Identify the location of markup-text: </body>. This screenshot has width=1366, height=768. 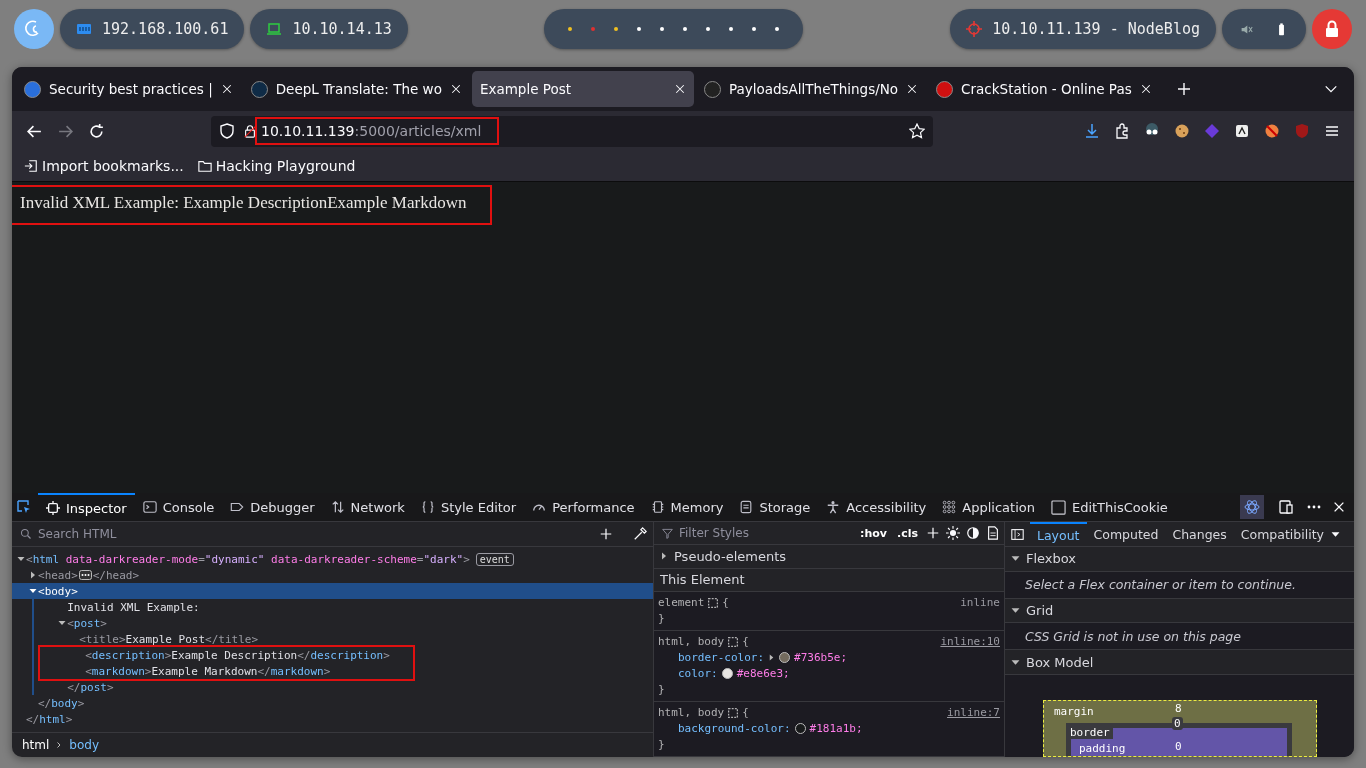
(61, 703).